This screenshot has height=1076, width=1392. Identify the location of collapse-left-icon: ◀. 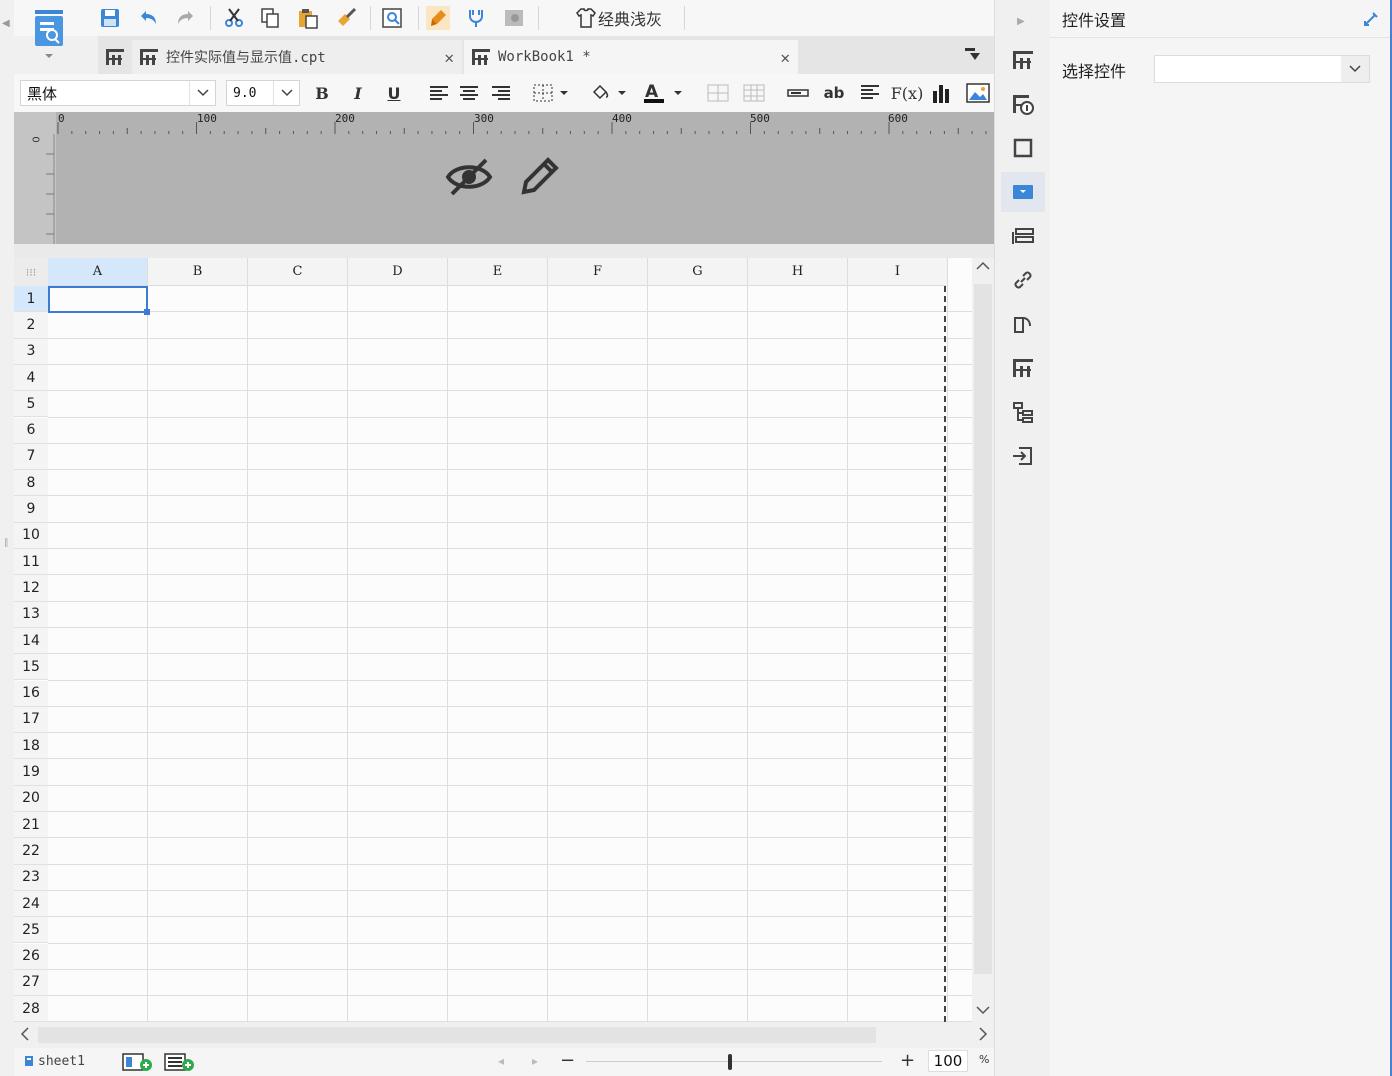
(6, 23).